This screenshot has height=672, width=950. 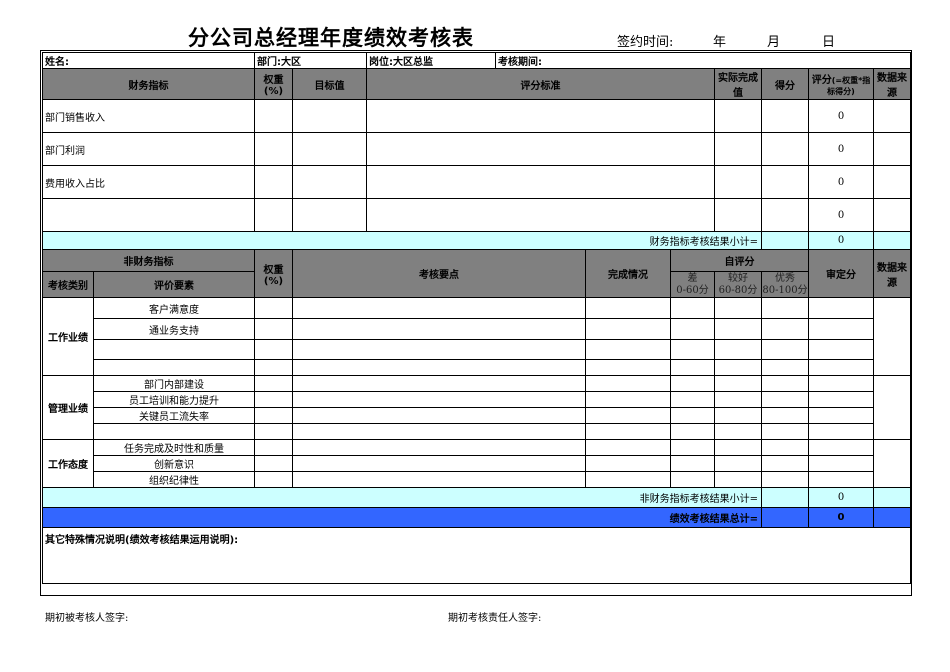 What do you see at coordinates (148, 60) in the screenshot?
I see `name-field: 姓名:` at bounding box center [148, 60].